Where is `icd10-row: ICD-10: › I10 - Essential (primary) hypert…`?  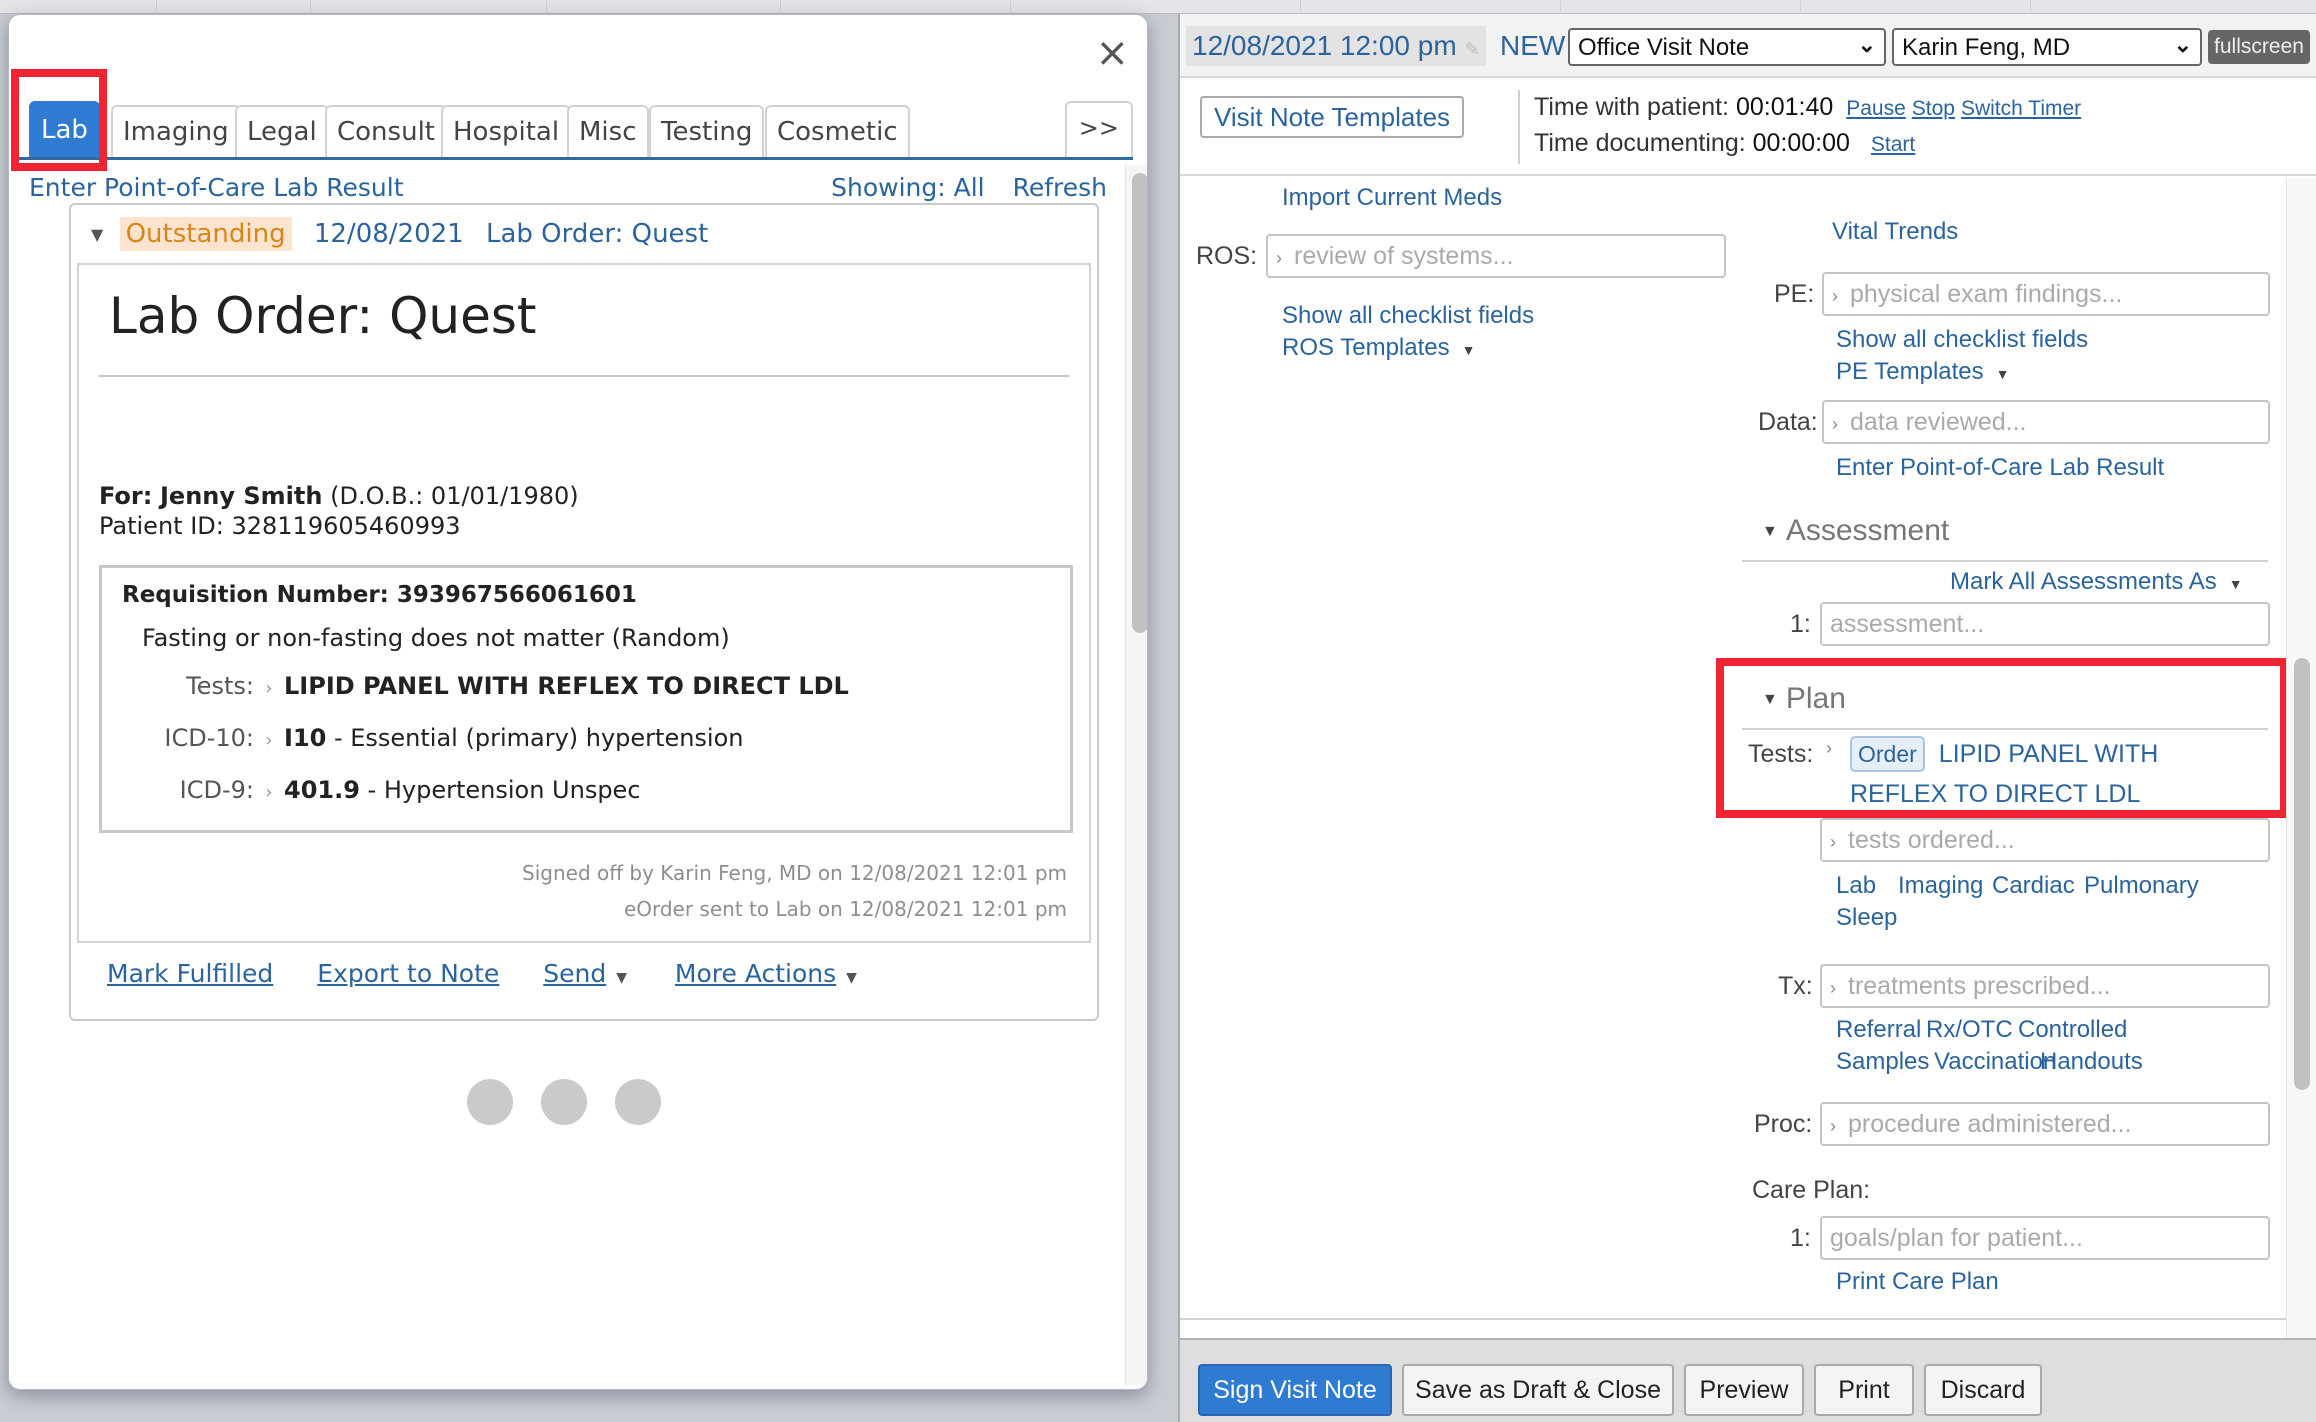 icd10-row: ICD-10: › I10 - Essential (primary) hypert… is located at coordinates (423, 738).